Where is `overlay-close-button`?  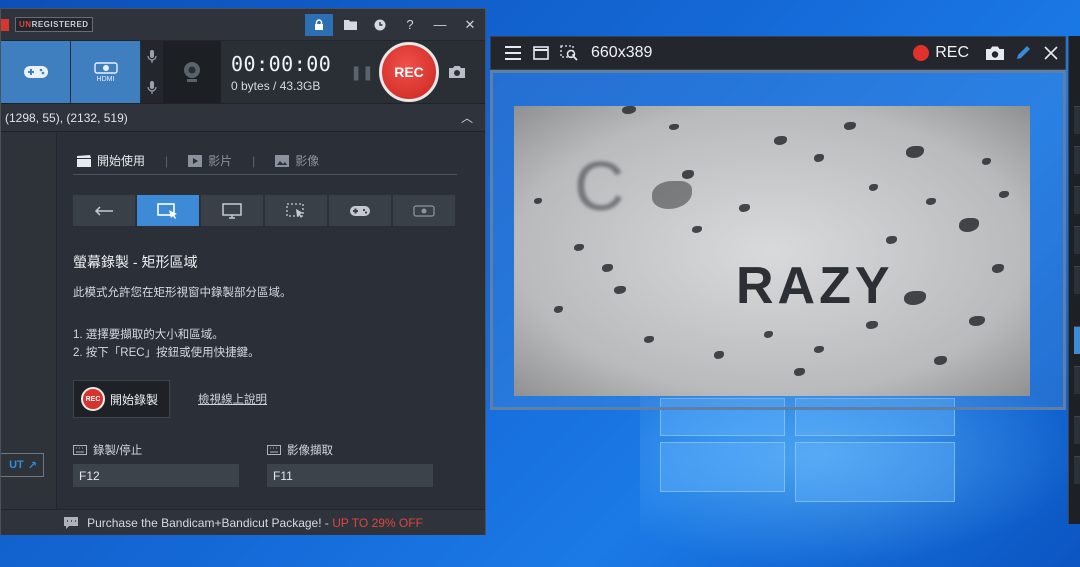
overlay-close-button is located at coordinates (1051, 53).